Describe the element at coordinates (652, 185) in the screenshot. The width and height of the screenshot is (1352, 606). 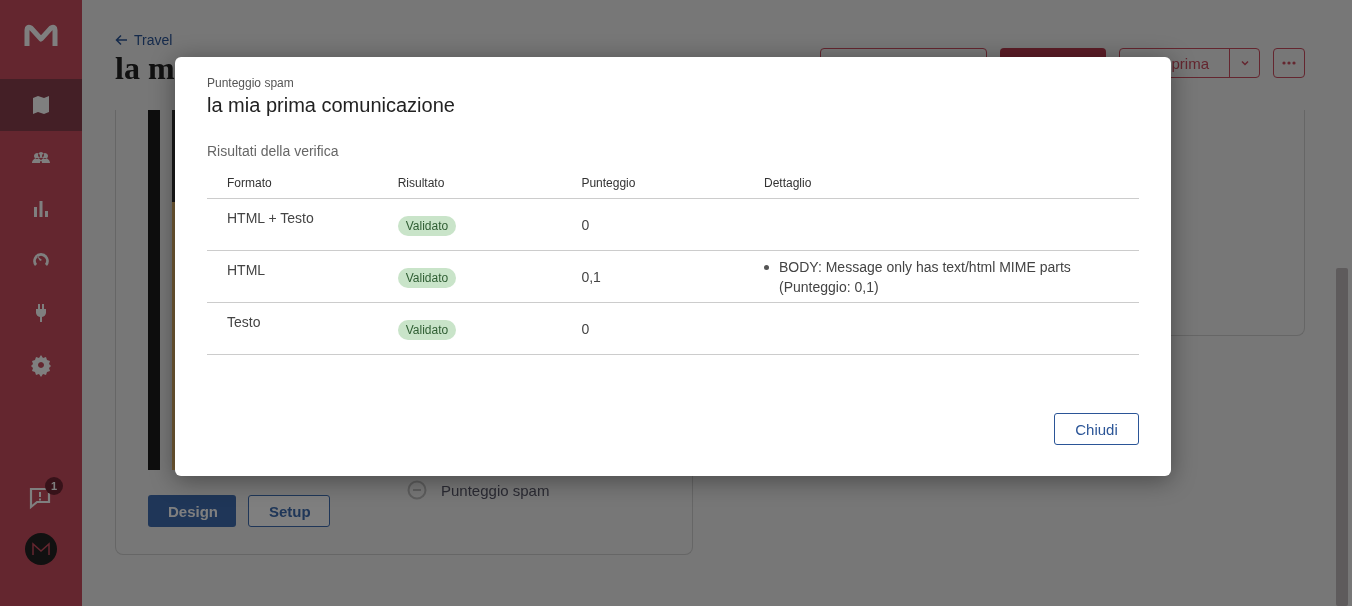
I see `column-header: Punteggio` at that location.